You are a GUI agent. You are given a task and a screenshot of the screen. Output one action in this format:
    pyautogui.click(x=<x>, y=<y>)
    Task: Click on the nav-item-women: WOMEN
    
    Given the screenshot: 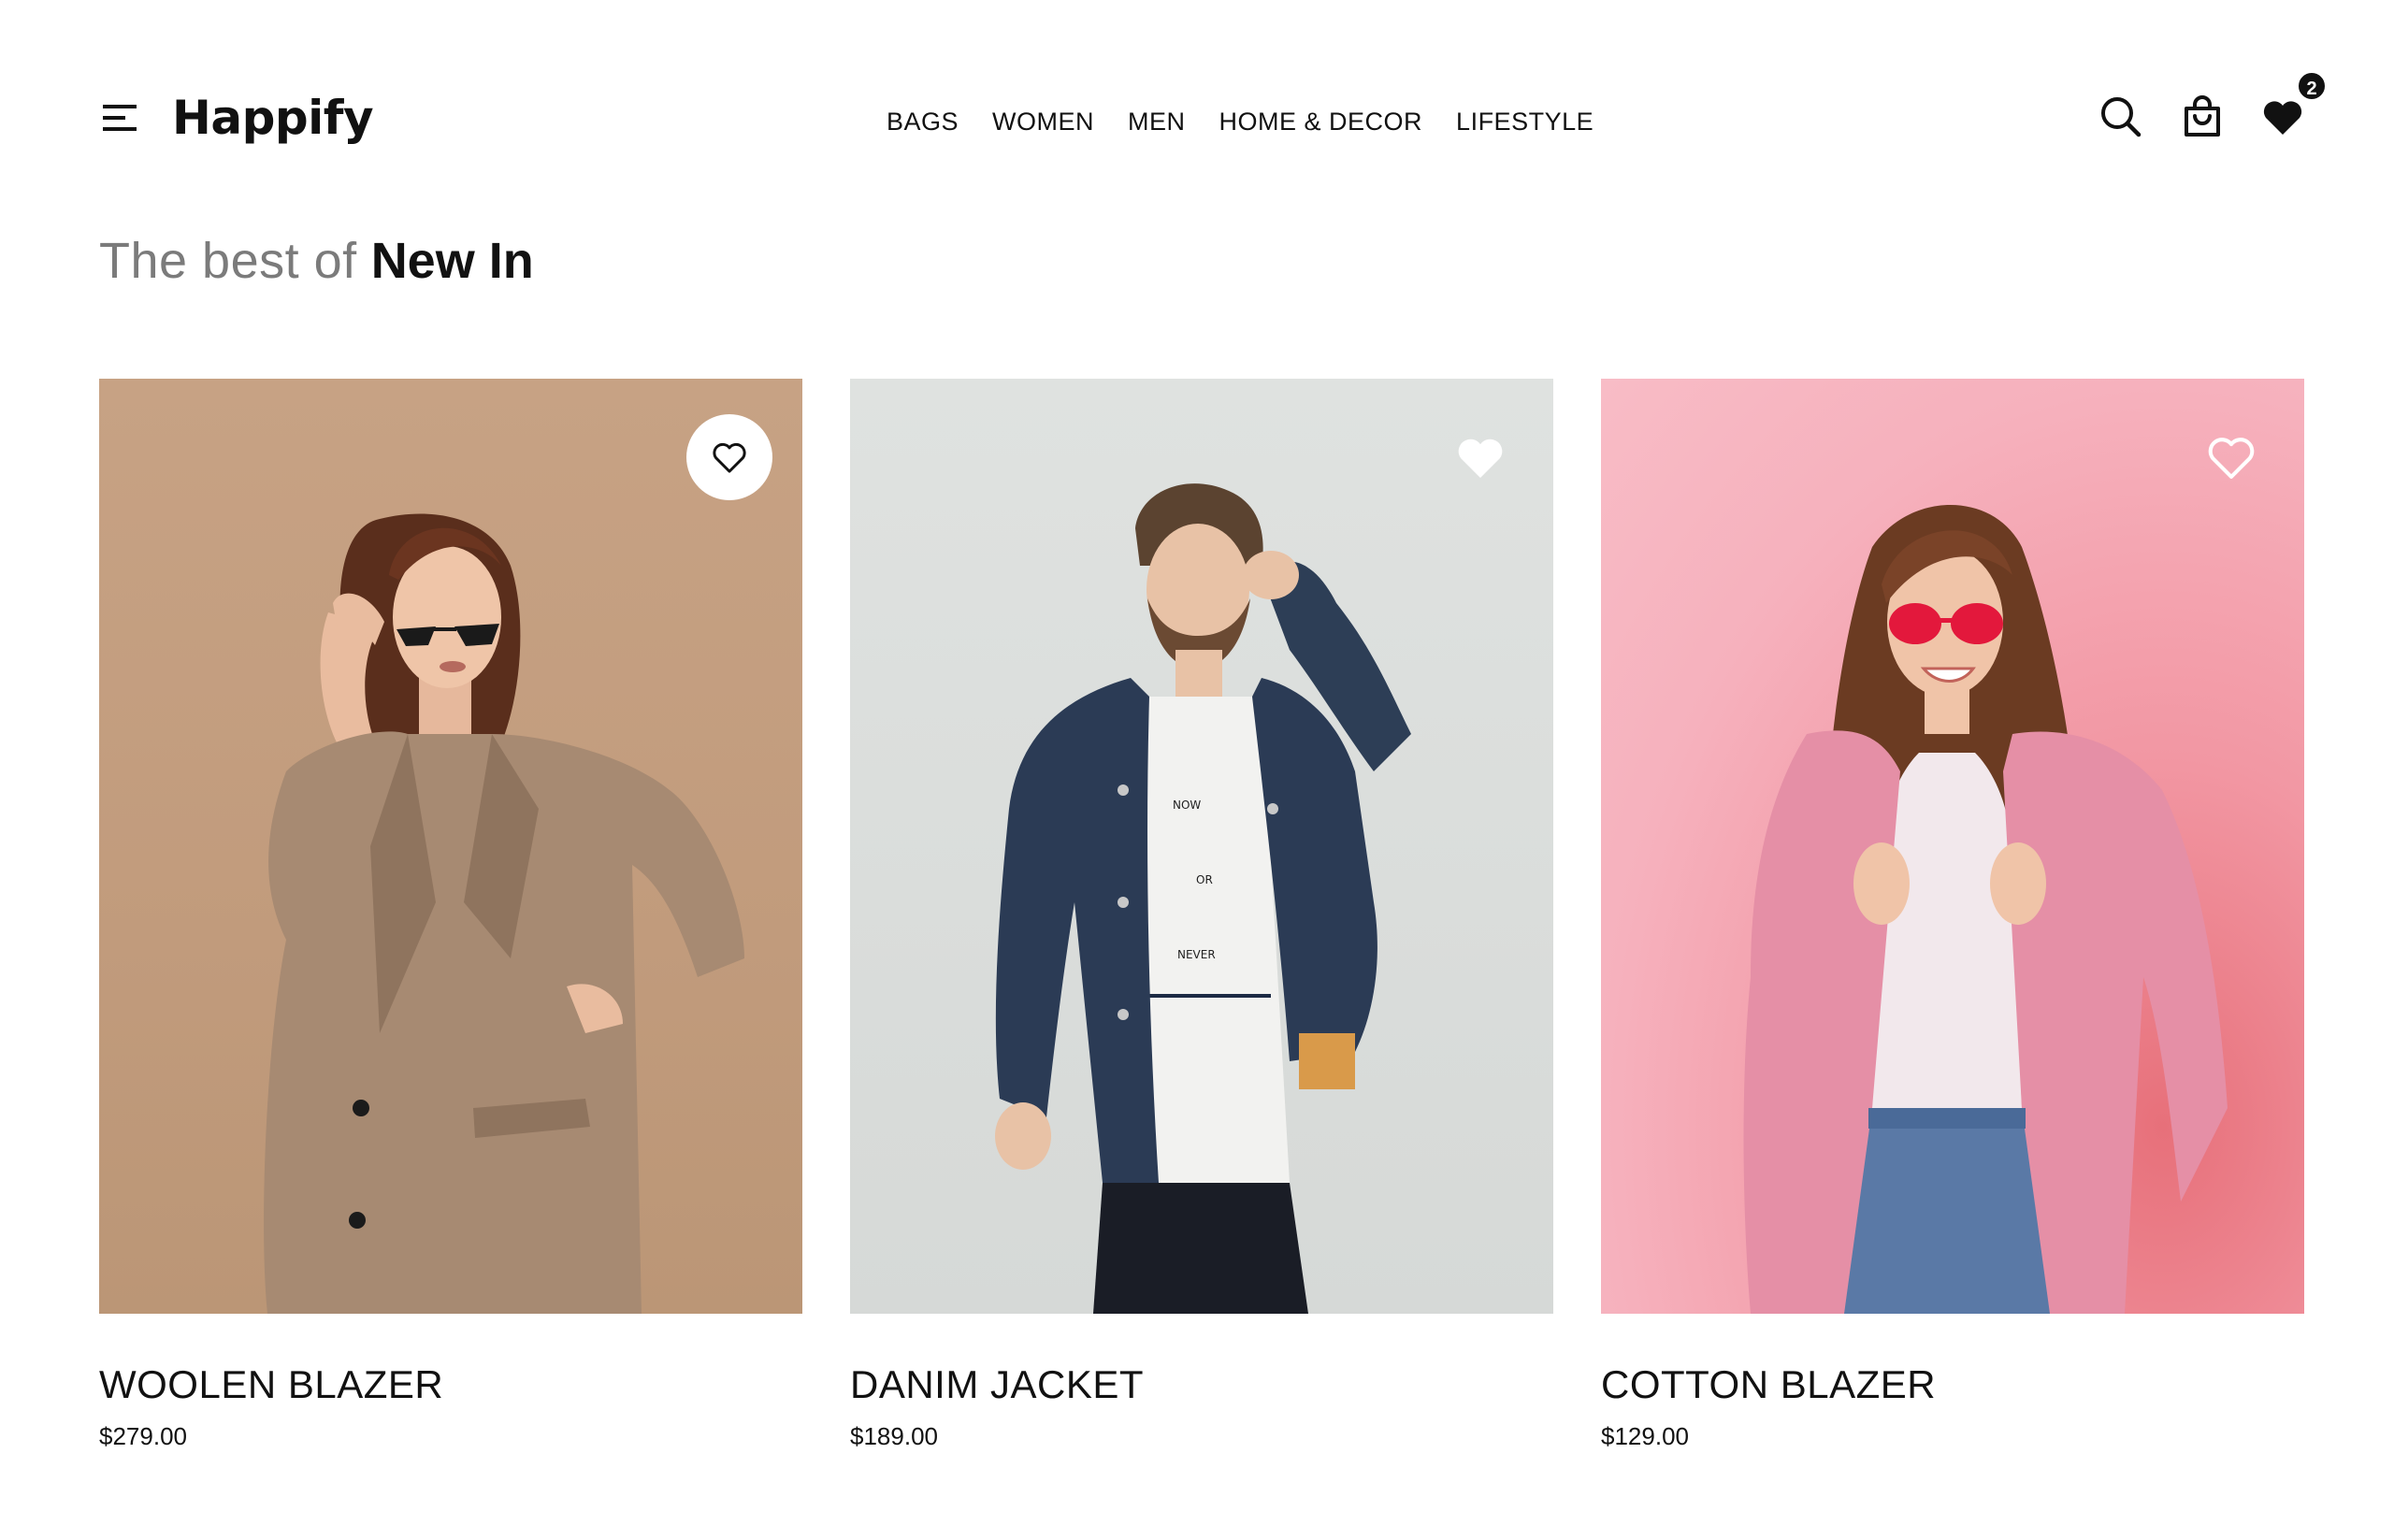 What is the action you would take?
    pyautogui.click(x=1043, y=122)
    